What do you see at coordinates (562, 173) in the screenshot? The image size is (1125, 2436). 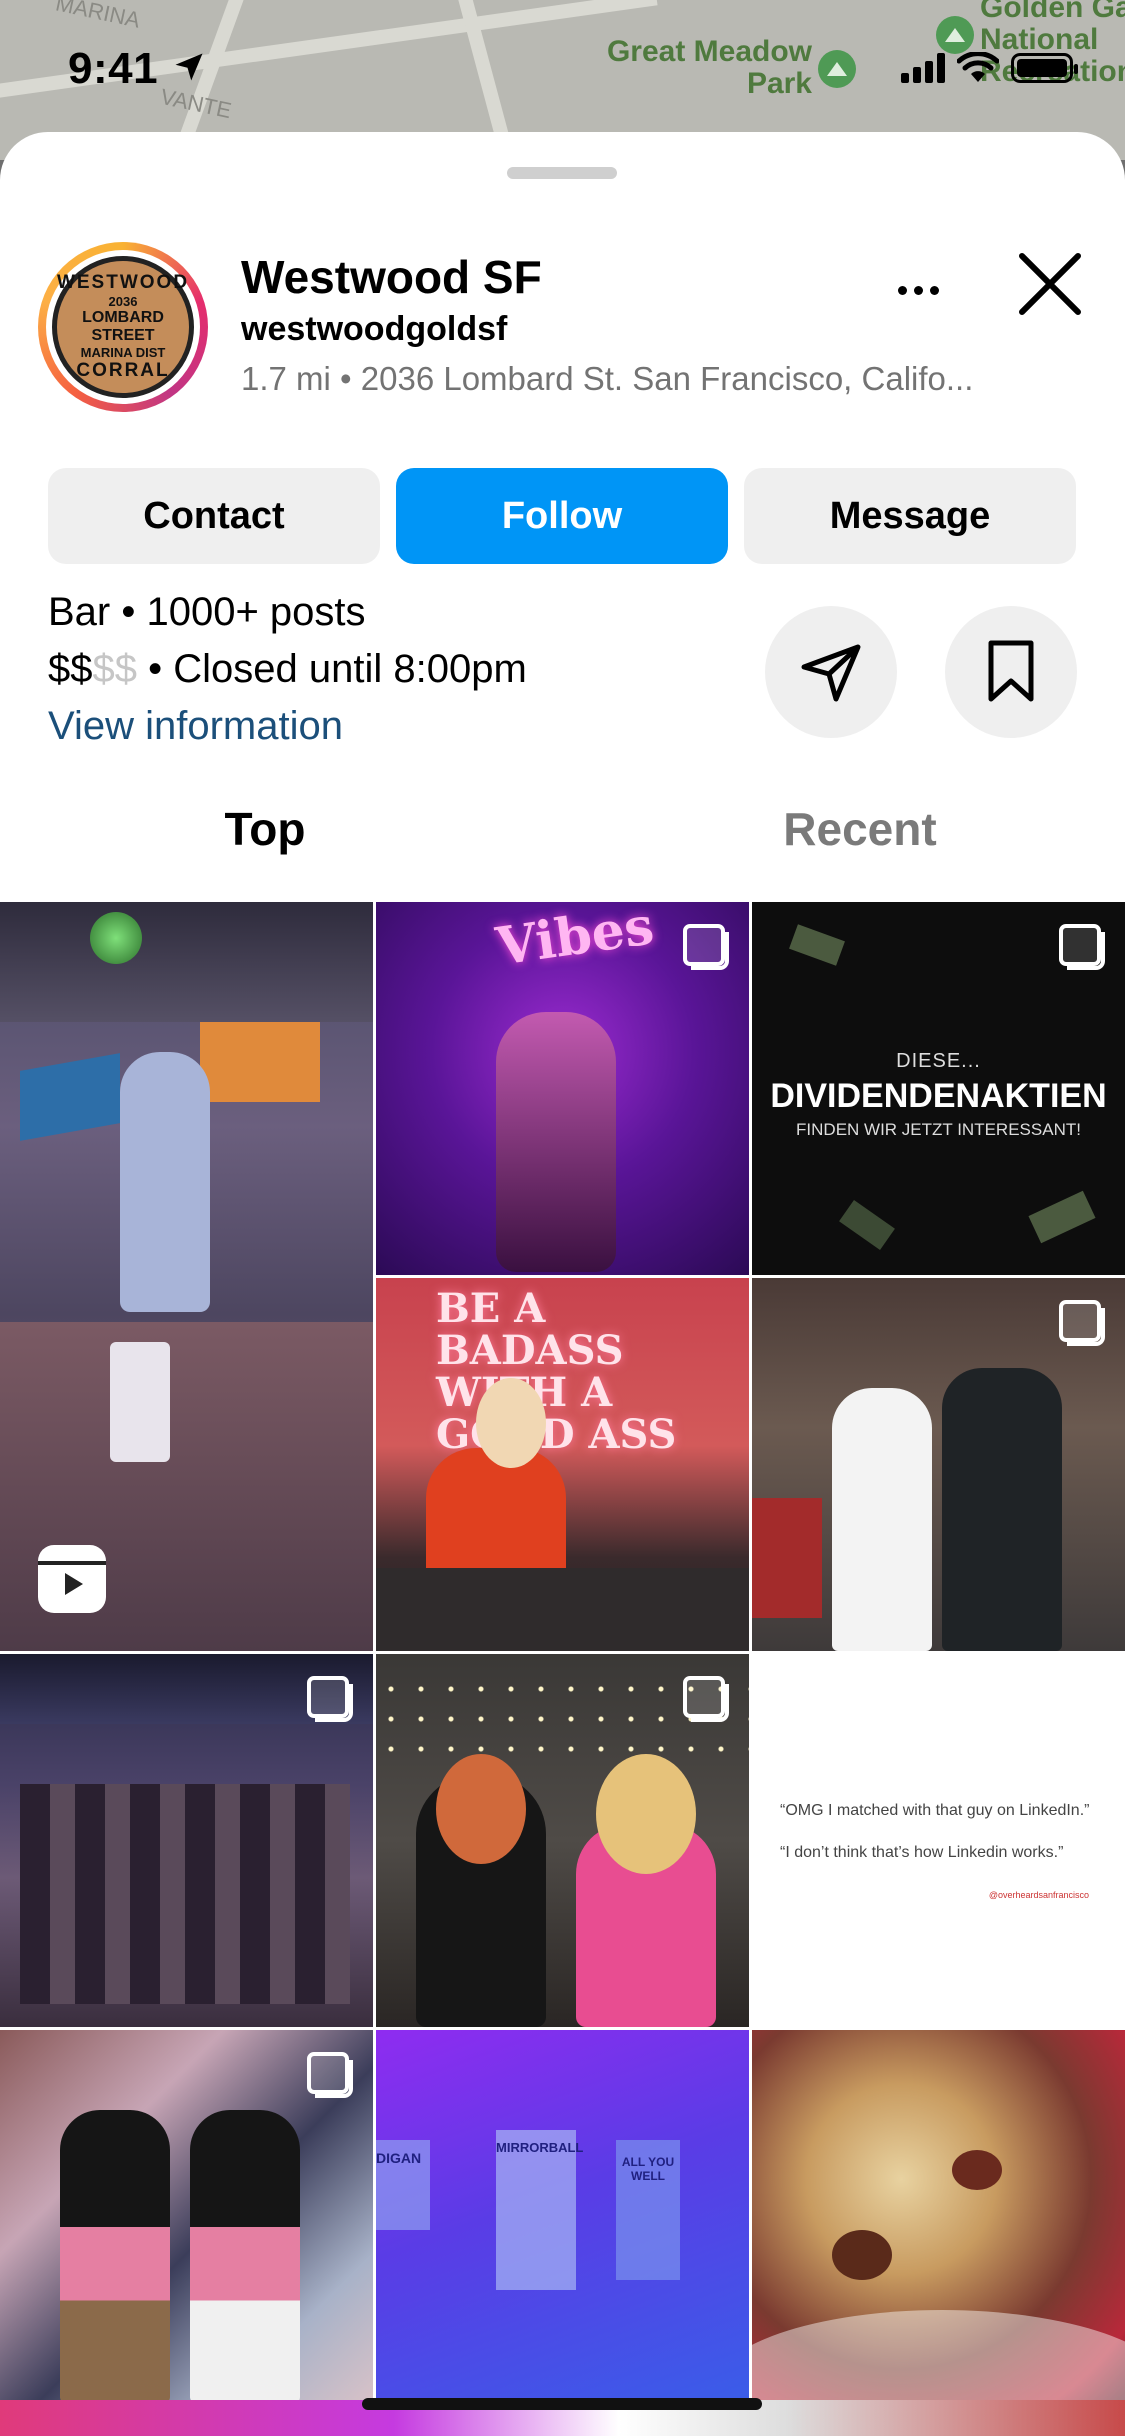 I see `sheet-grabber` at bounding box center [562, 173].